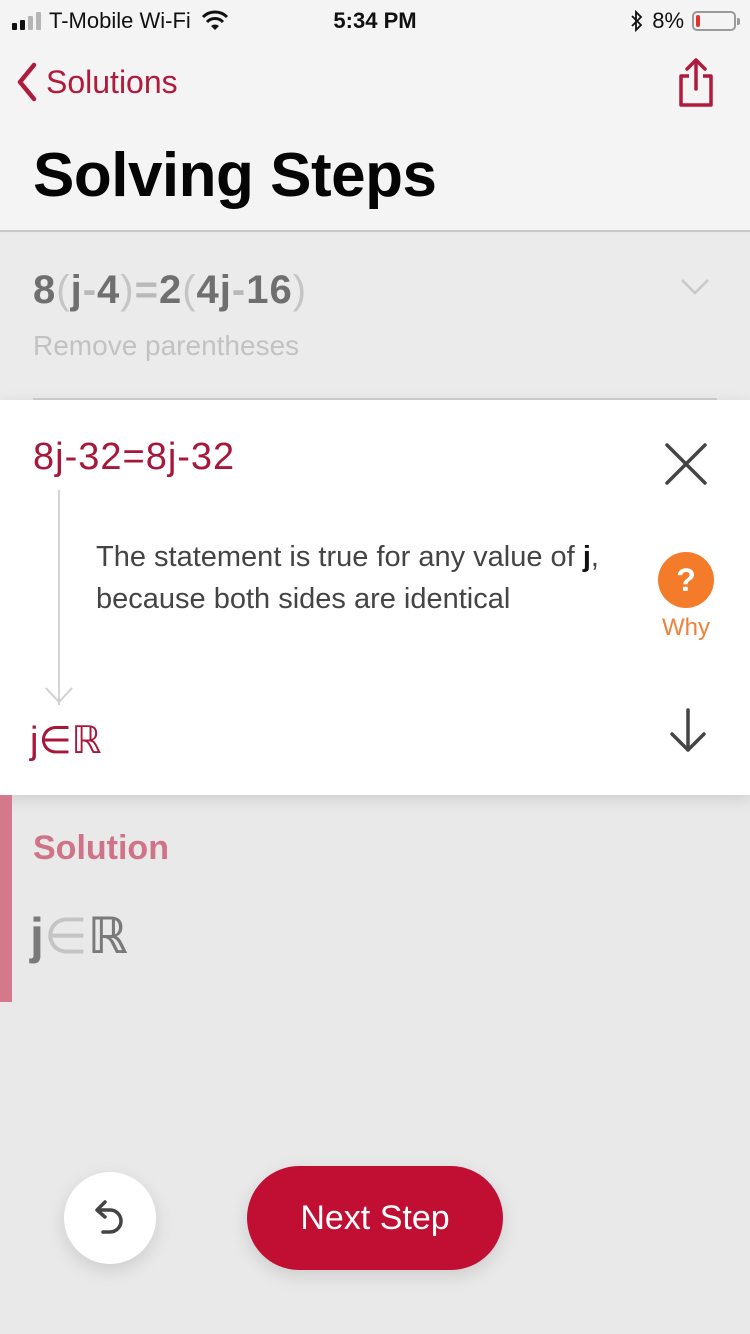  I want to click on chevron-down-icon, so click(695, 287).